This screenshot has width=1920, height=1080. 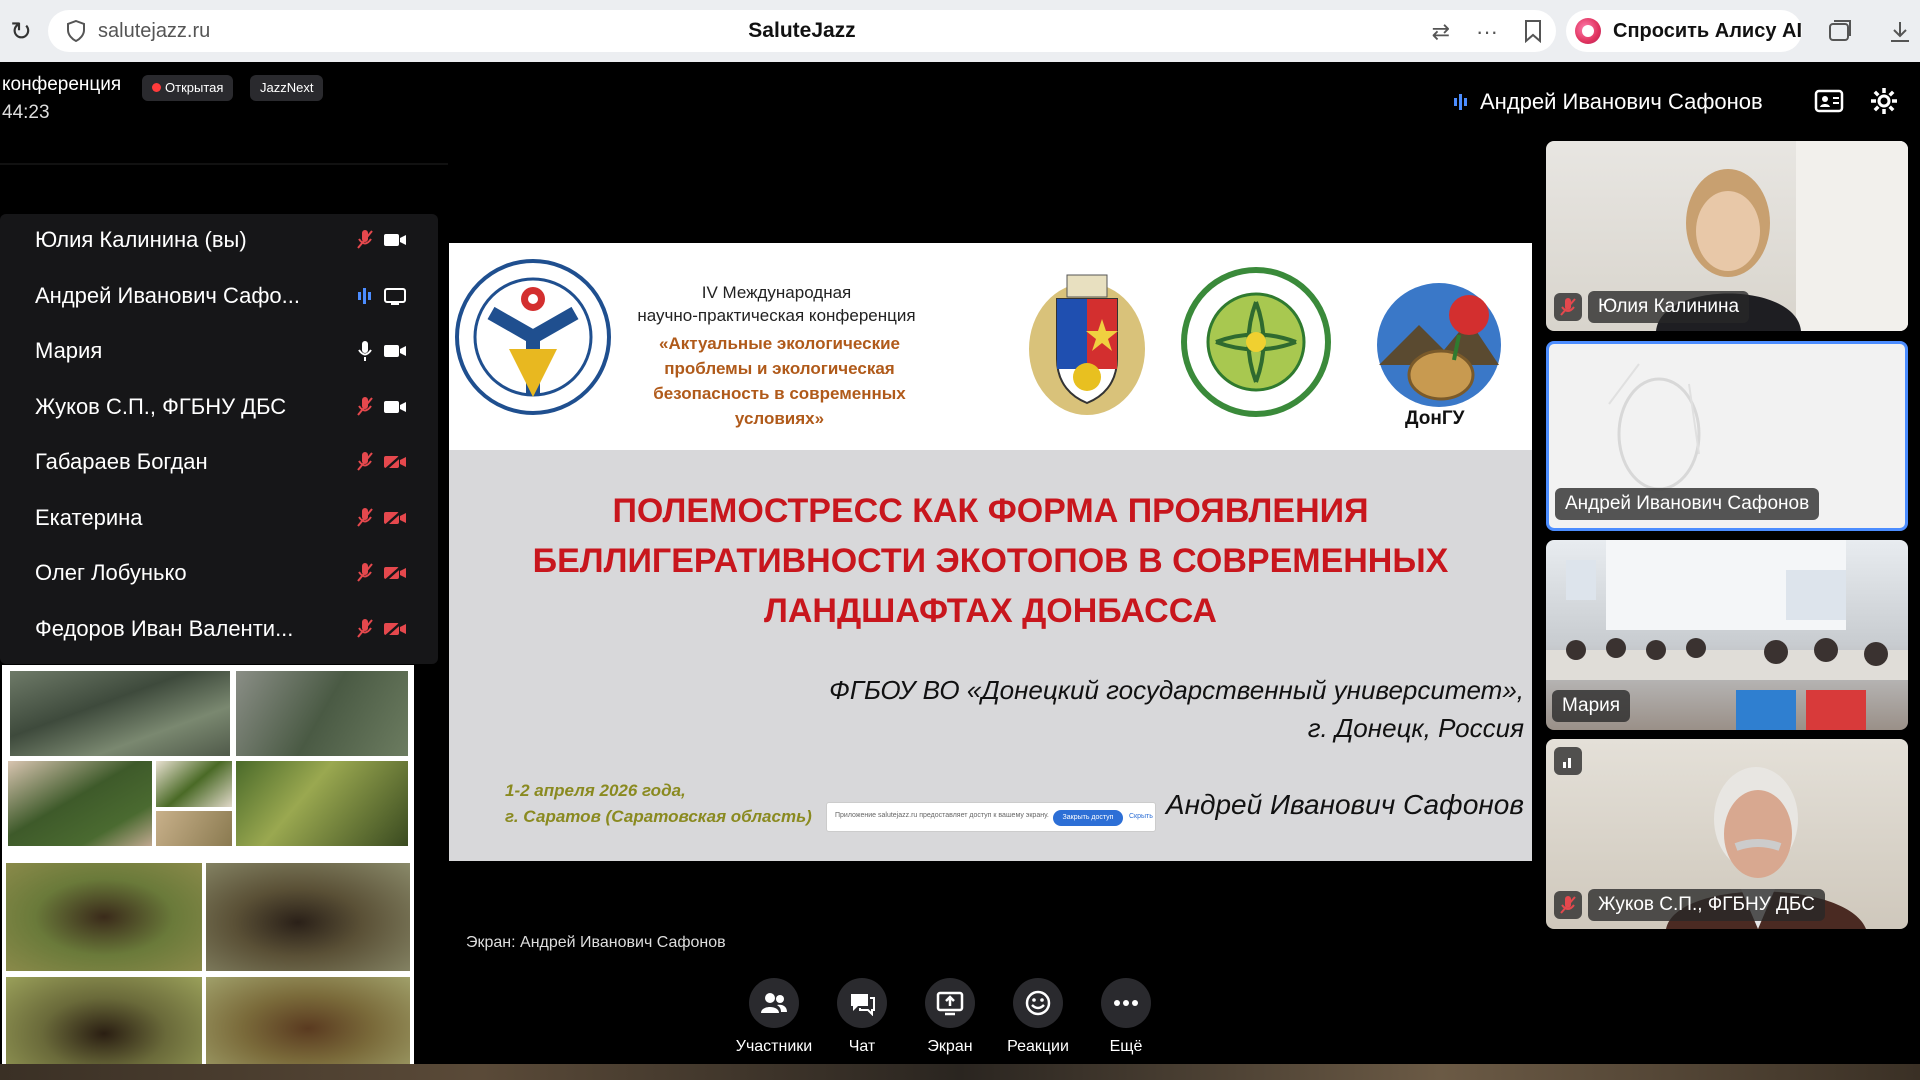 I want to click on layout-icon, so click(x=1829, y=101).